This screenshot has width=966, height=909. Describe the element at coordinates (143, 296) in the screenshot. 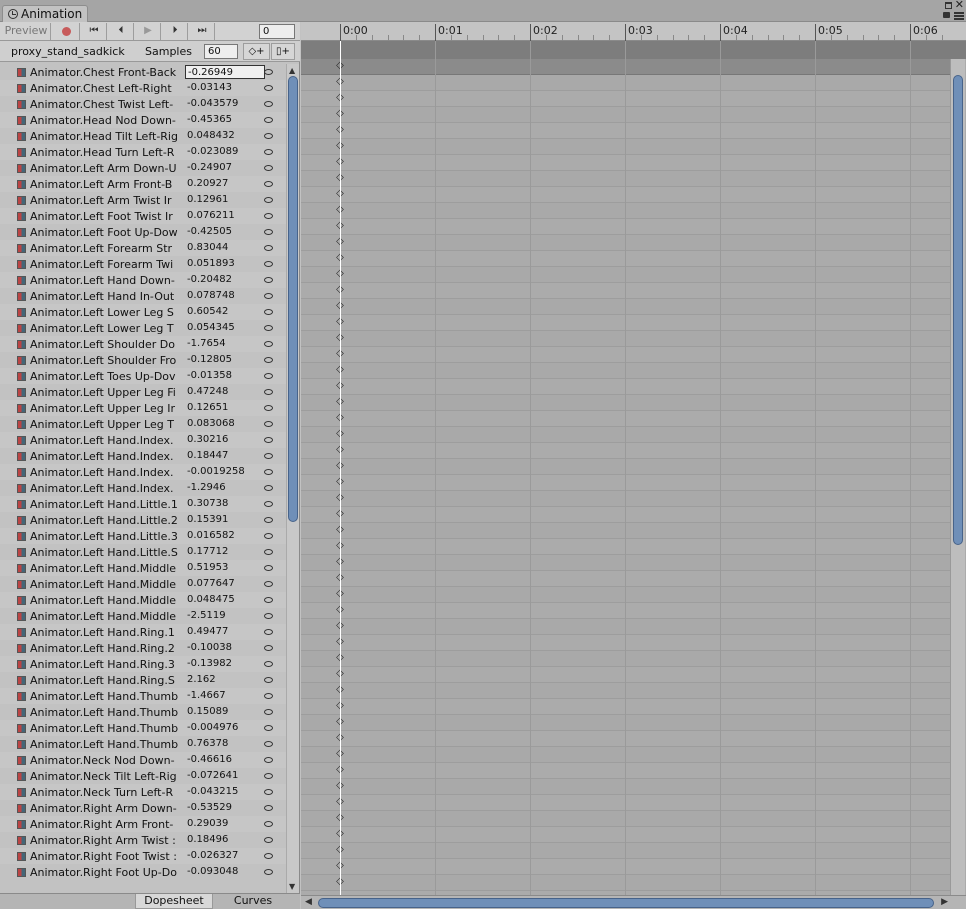

I see `property-row: Animator.Left Hand In-Out 0.078748` at that location.